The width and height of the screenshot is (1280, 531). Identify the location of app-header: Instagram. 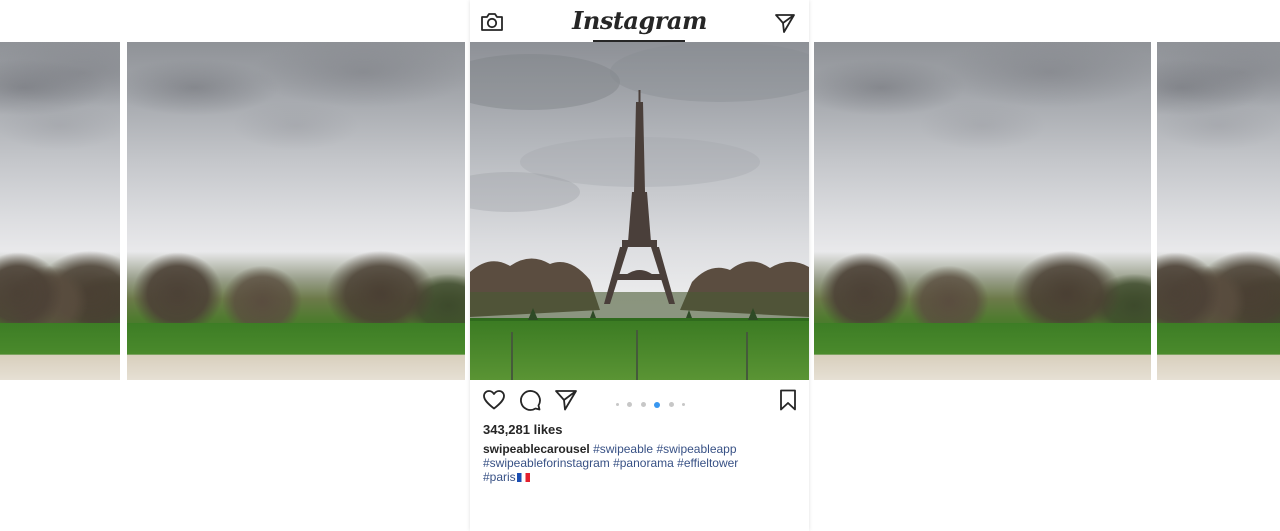
(639, 21).